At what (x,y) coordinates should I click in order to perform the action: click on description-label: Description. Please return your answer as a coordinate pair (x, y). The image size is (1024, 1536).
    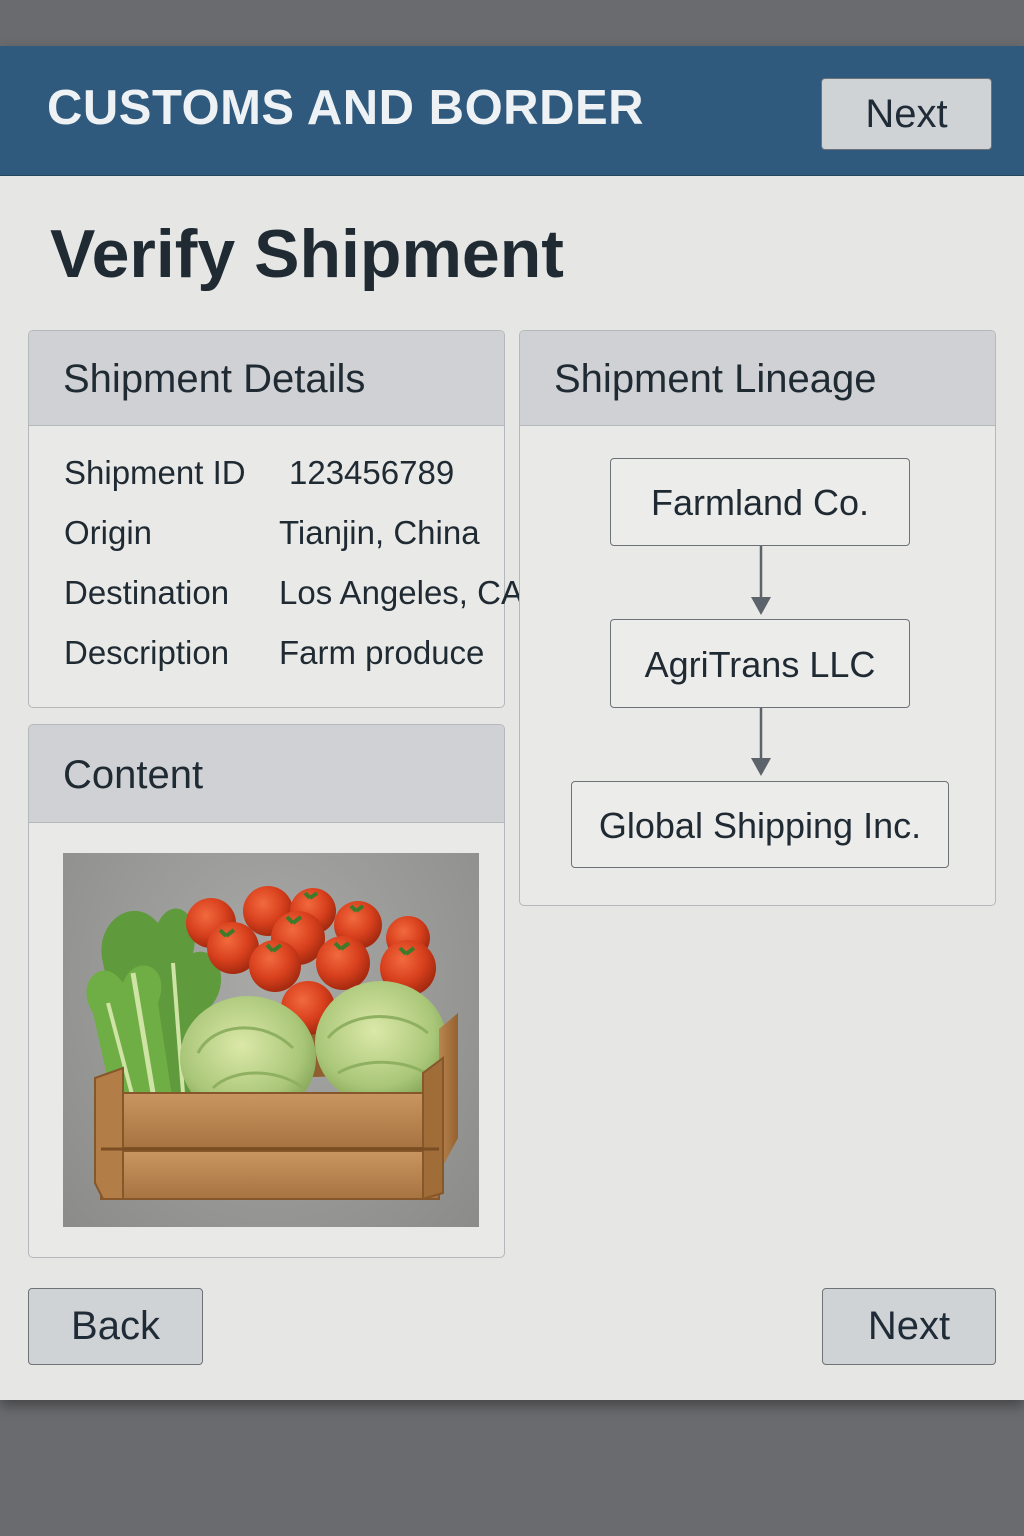
    Looking at the image, I should click on (147, 652).